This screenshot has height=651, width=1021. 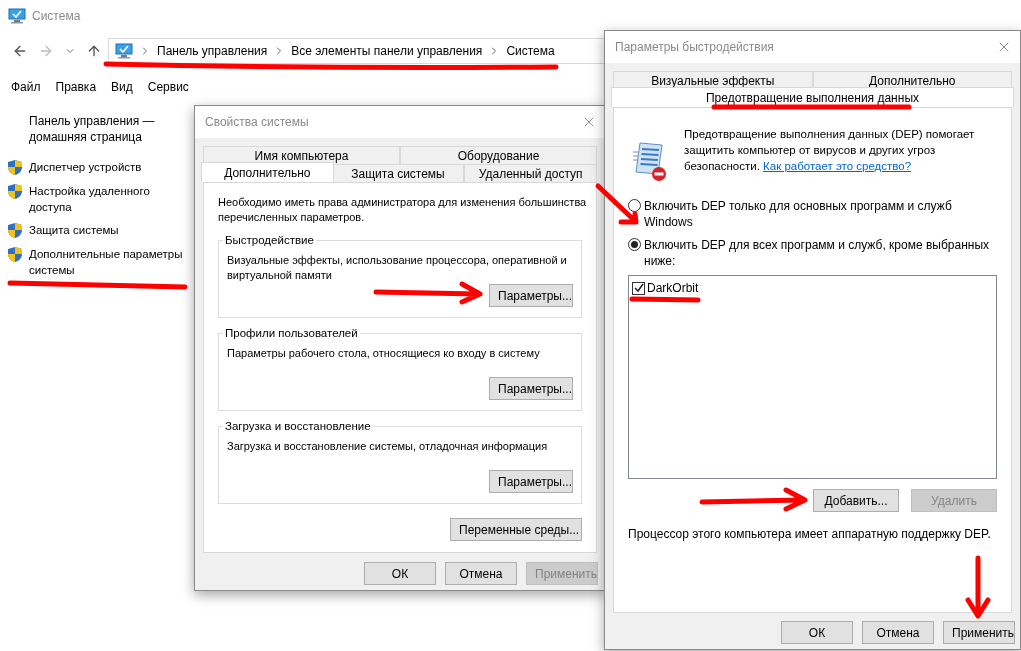 What do you see at coordinates (269, 240) in the screenshot?
I see `group-title: Быстродействие` at bounding box center [269, 240].